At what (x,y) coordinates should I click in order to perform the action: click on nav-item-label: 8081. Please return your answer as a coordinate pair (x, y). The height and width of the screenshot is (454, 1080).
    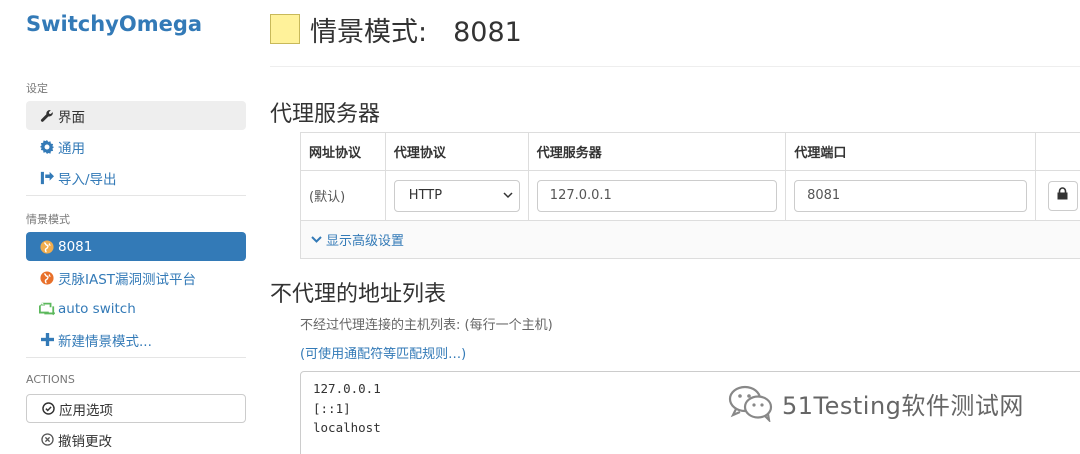
    Looking at the image, I should click on (75, 246).